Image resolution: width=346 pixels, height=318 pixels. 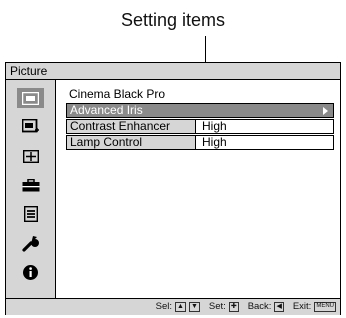 I want to click on submenu-arrow-icon, so click(x=325, y=111).